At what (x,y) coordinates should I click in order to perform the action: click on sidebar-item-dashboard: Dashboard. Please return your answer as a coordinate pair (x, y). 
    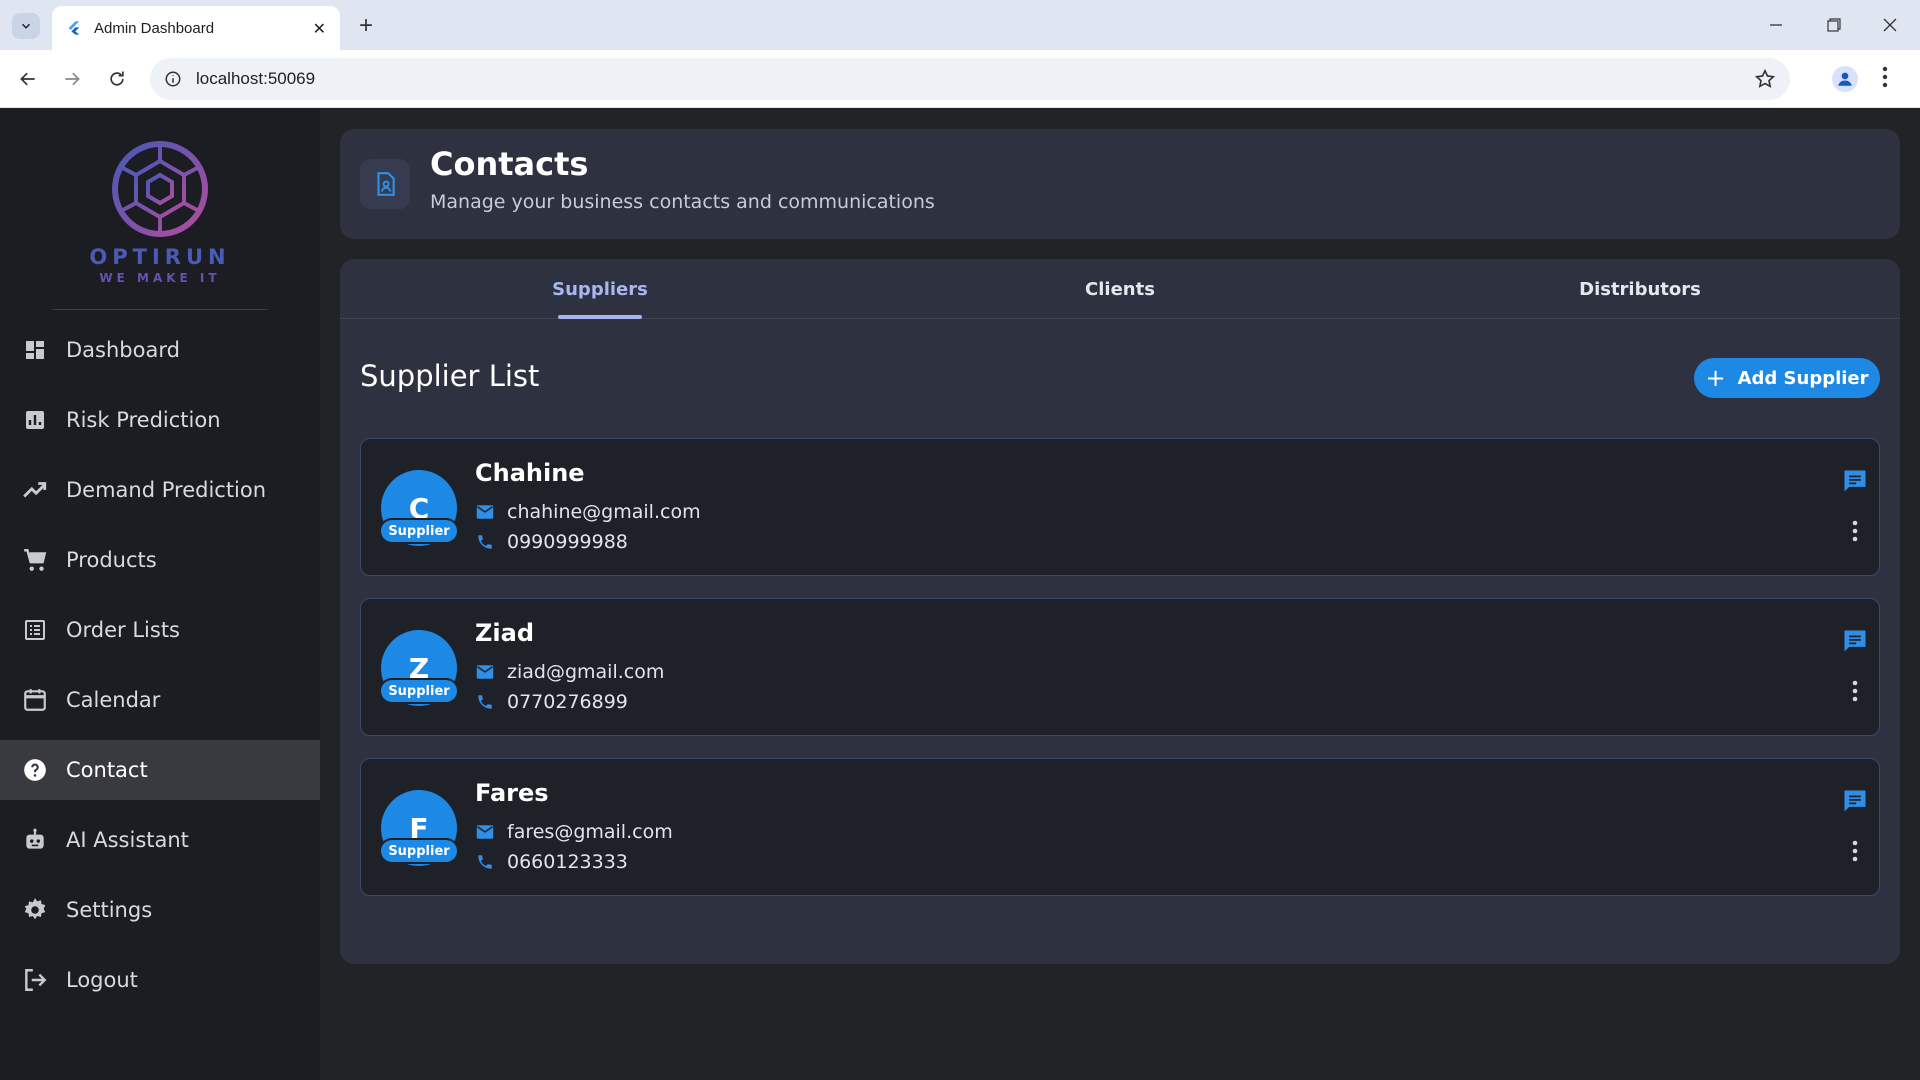
    Looking at the image, I should click on (160, 350).